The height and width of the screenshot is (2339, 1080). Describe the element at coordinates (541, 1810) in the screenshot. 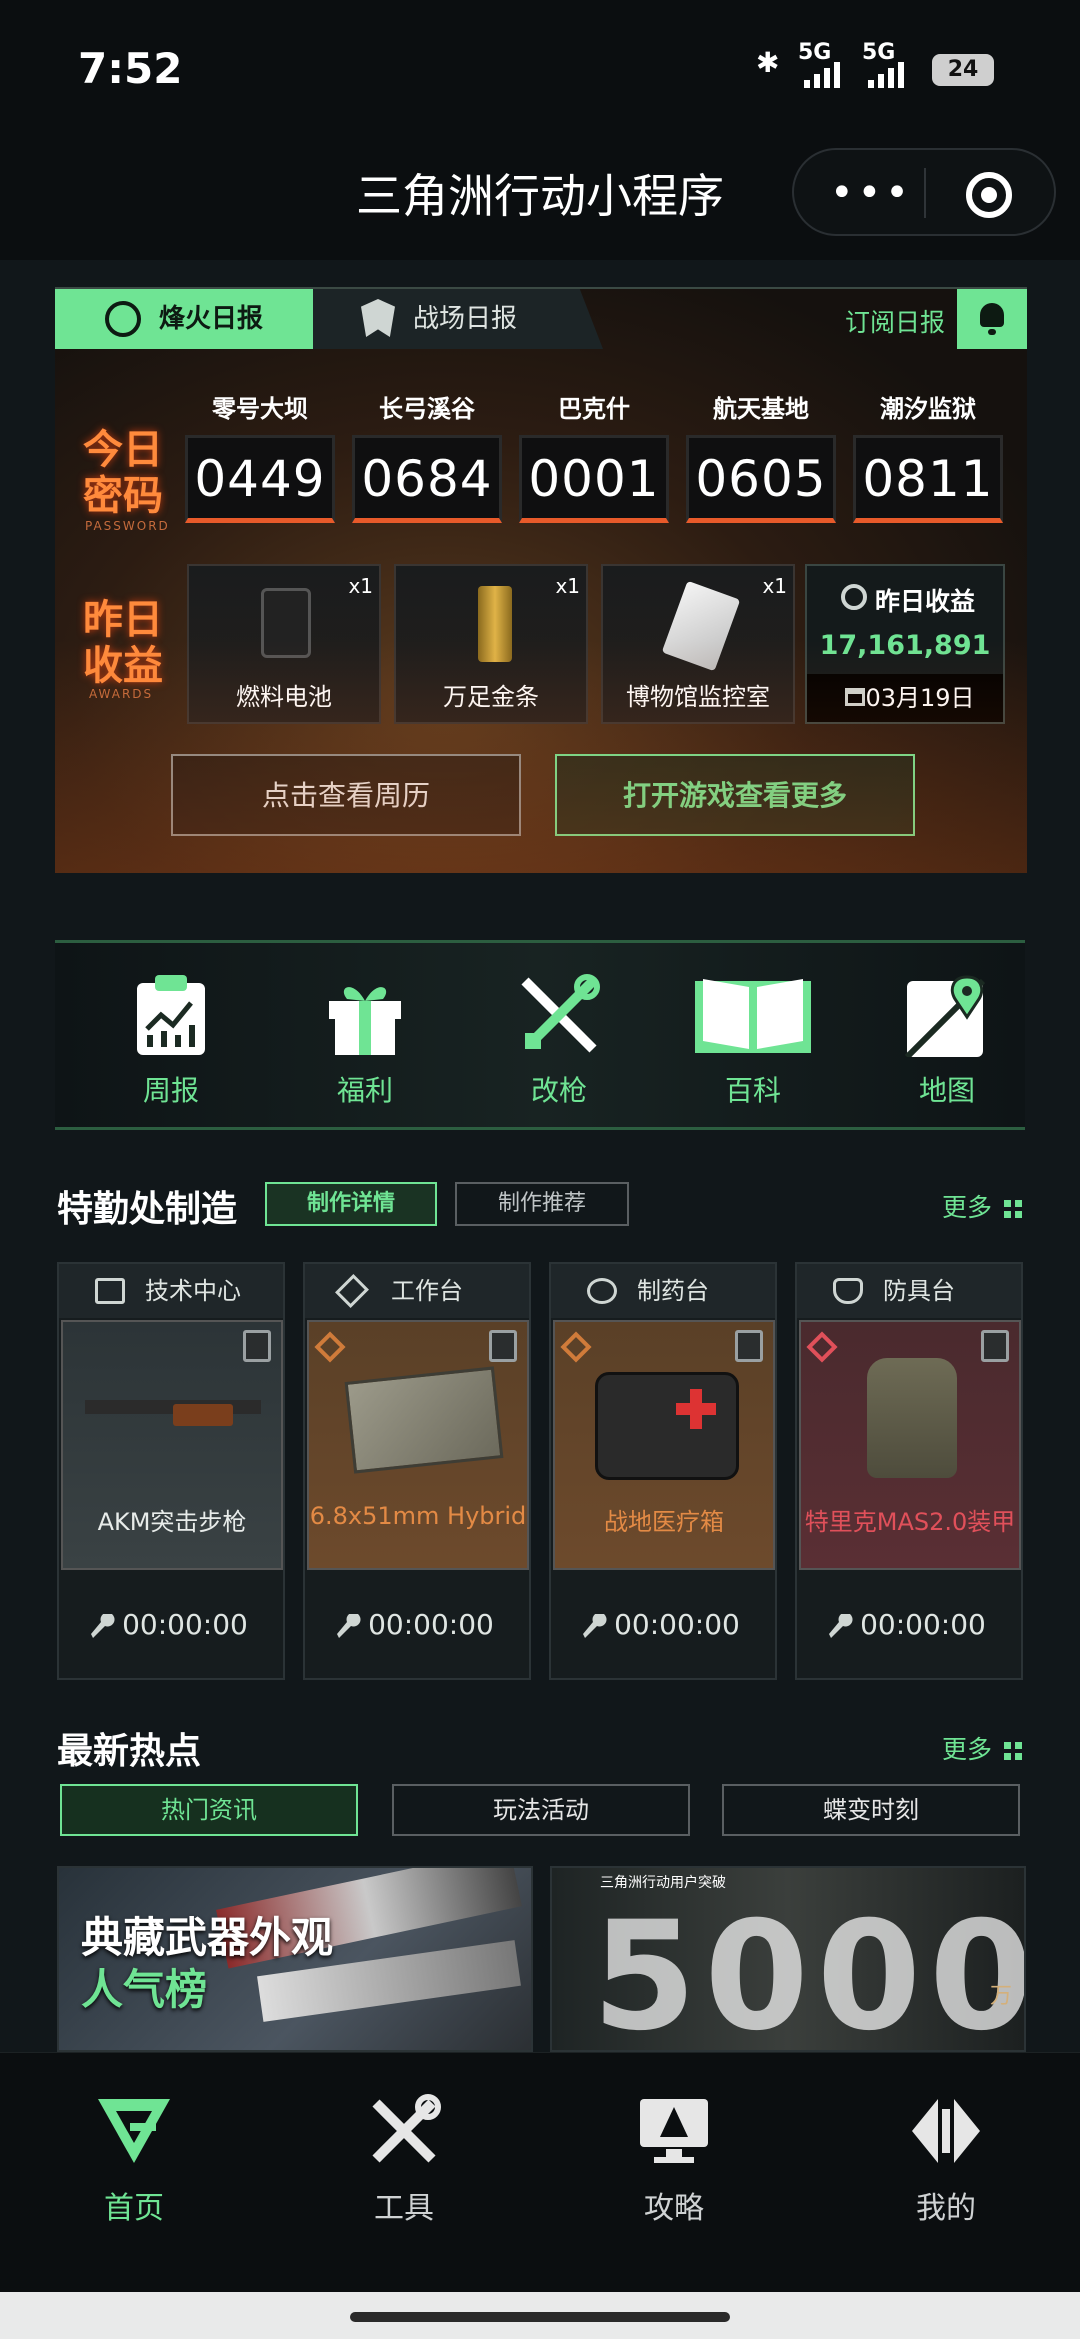

I see `tab-gameplay-events: 玩法活动` at that location.